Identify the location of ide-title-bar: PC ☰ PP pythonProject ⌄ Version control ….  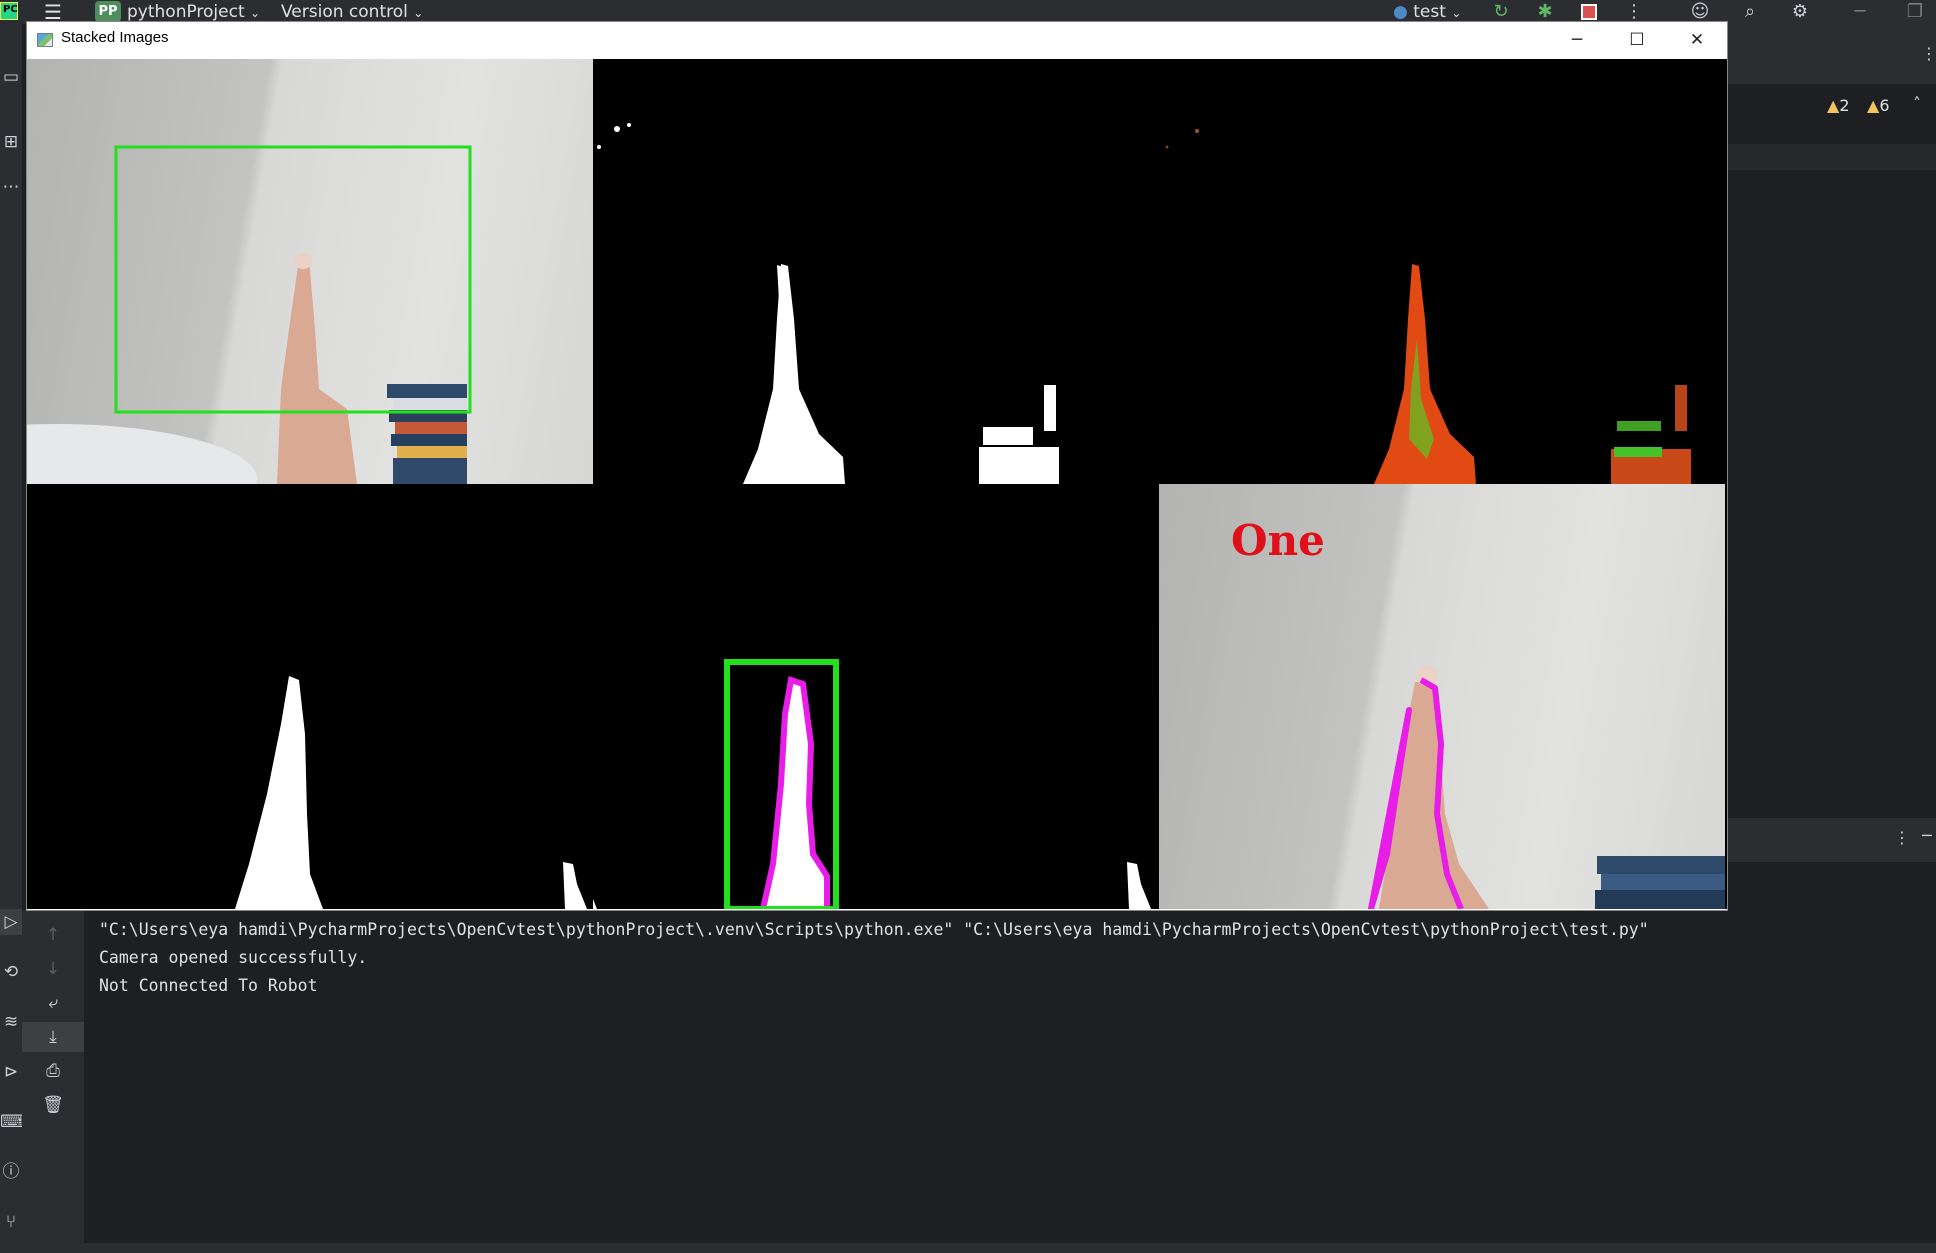
(968, 12).